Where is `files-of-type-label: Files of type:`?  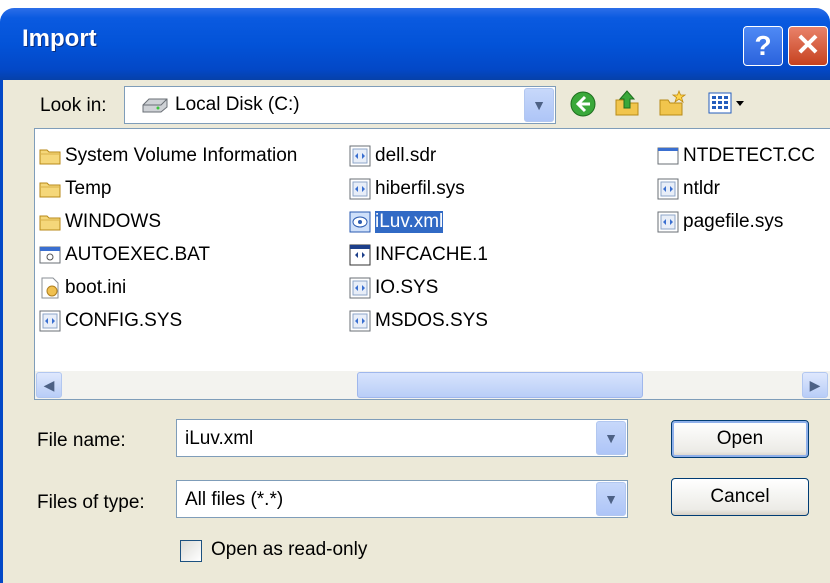
files-of-type-label: Files of type: is located at coordinates (91, 502).